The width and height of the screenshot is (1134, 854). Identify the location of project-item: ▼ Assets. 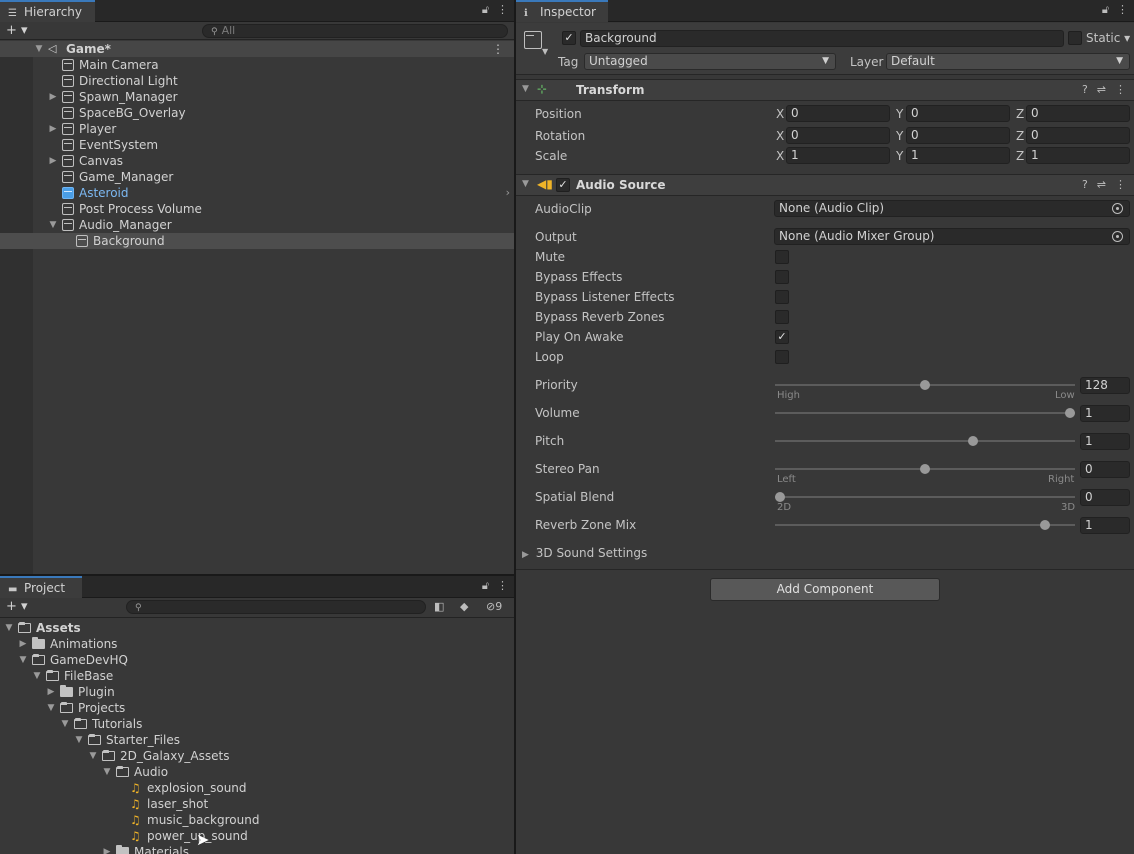
(257, 628).